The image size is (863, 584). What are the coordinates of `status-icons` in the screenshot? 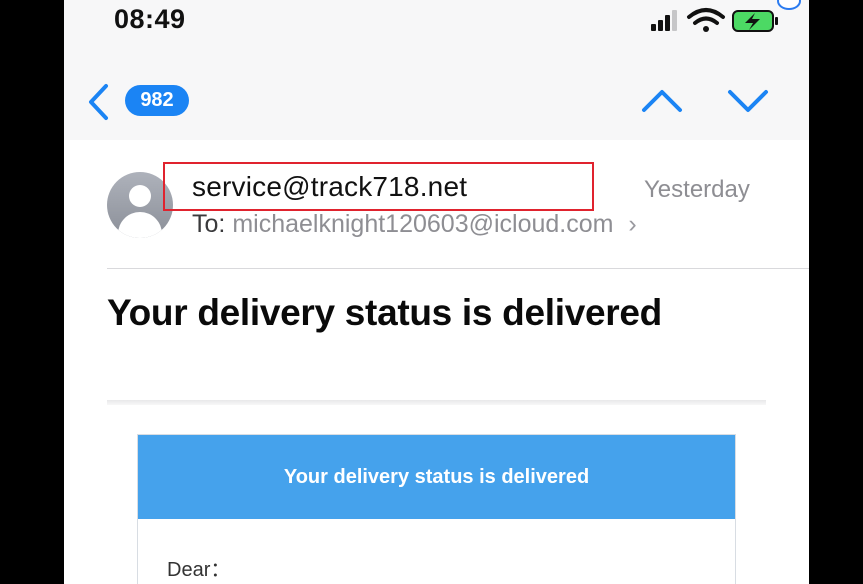 It's located at (714, 20).